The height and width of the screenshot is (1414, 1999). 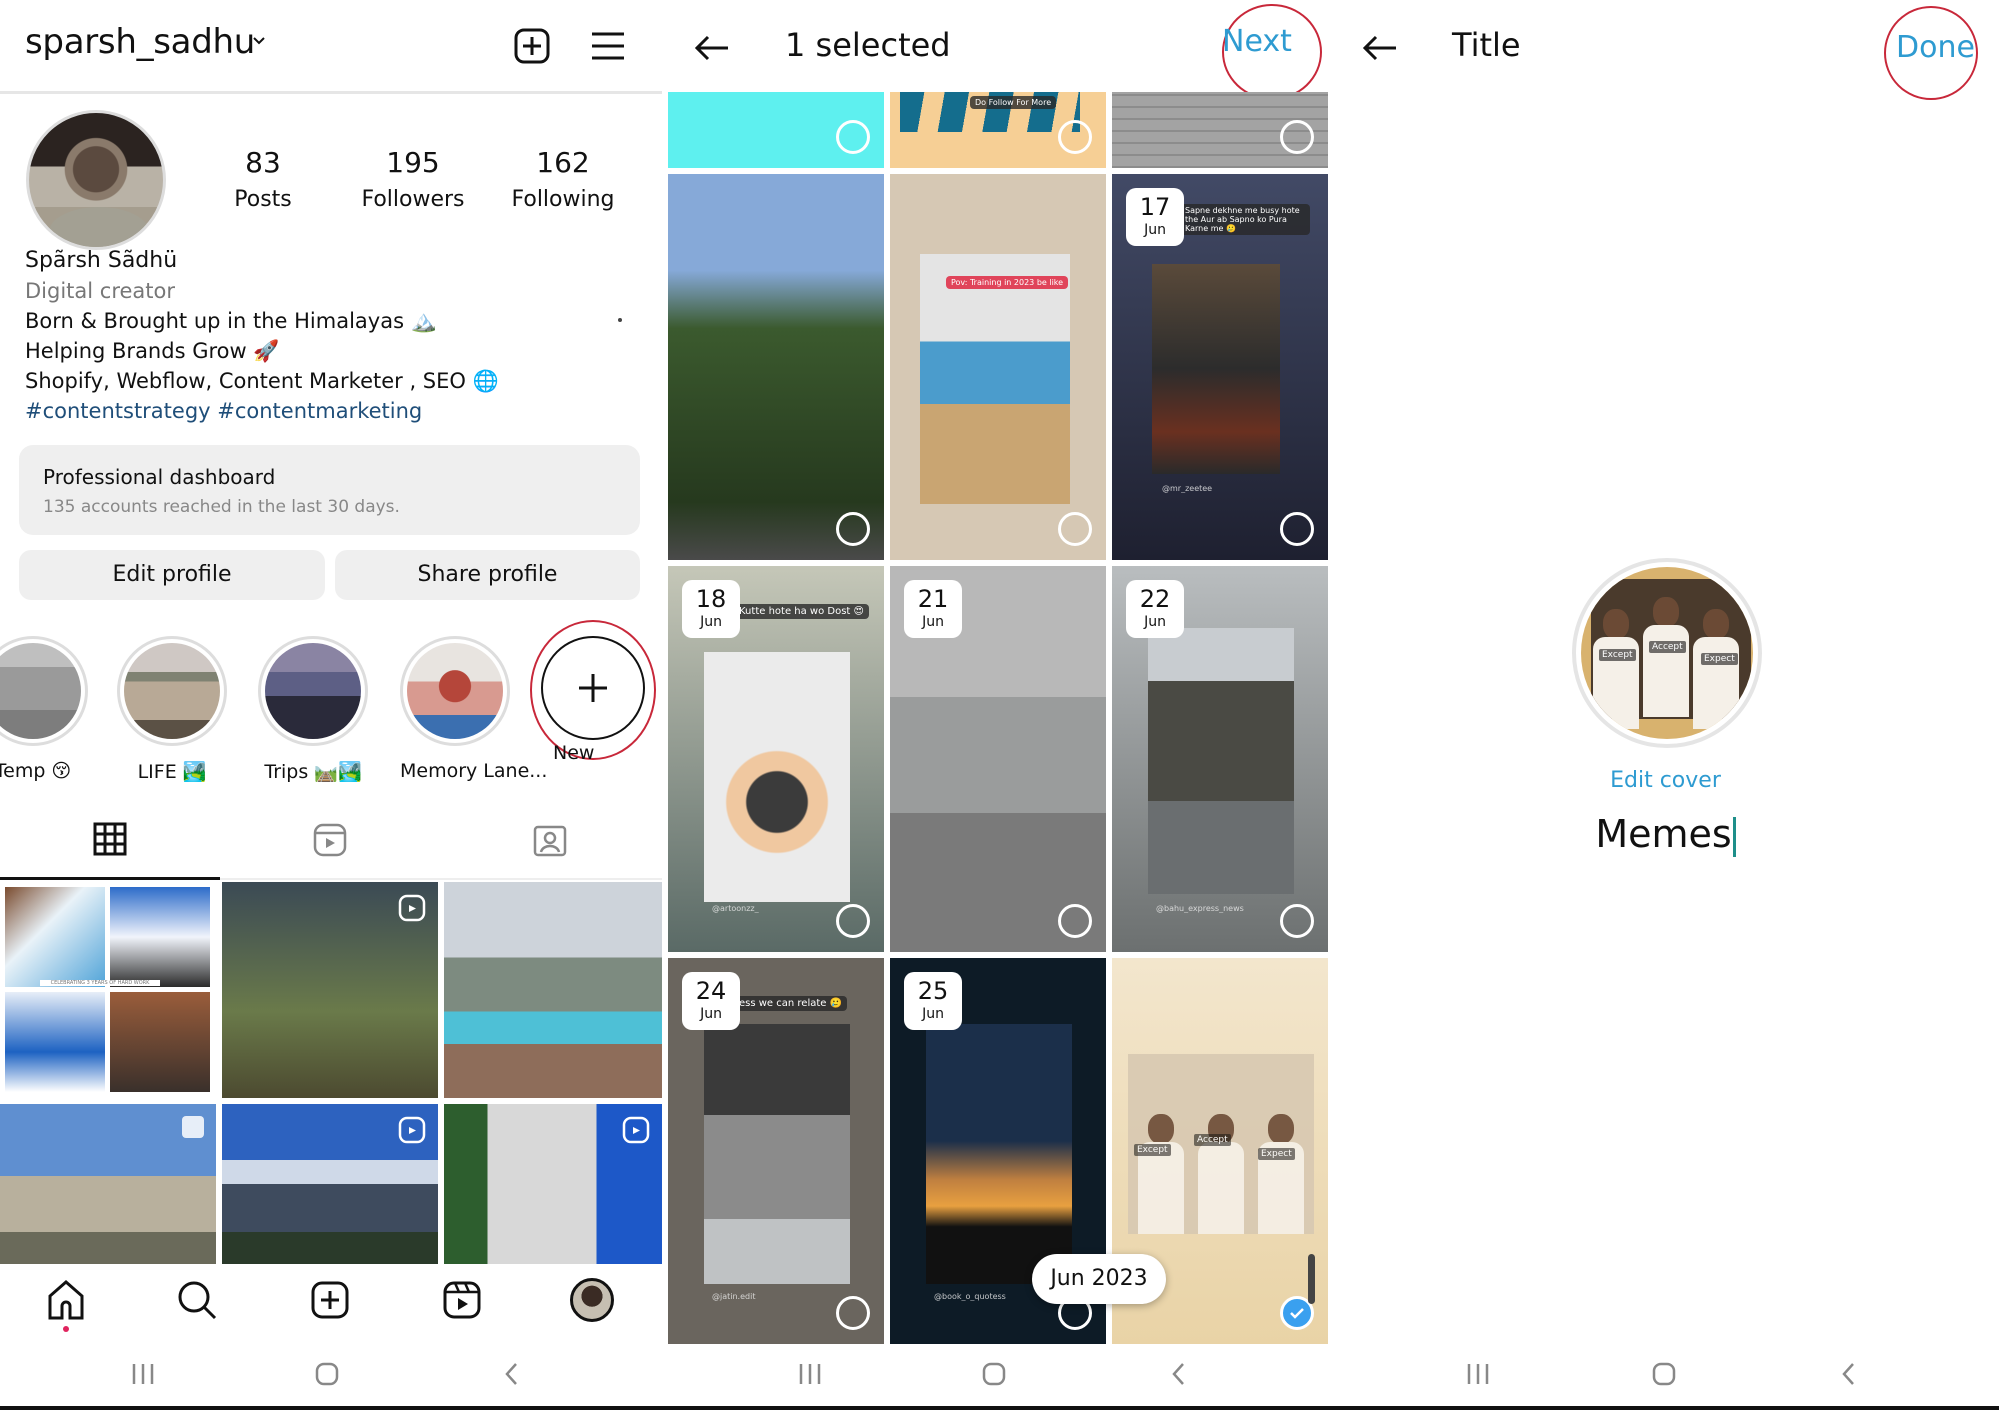 What do you see at coordinates (331, 1408) in the screenshot?
I see `screen-edge` at bounding box center [331, 1408].